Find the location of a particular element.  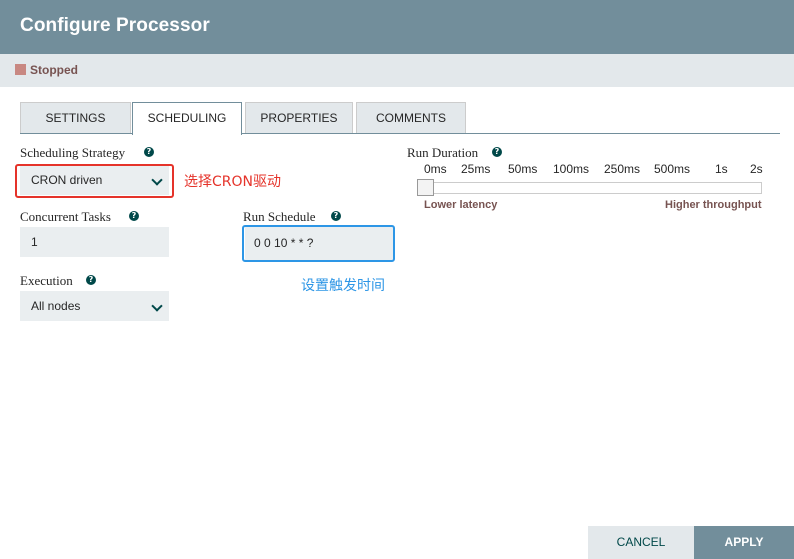

annotation-schedule: 设置触发时间 is located at coordinates (343, 286).